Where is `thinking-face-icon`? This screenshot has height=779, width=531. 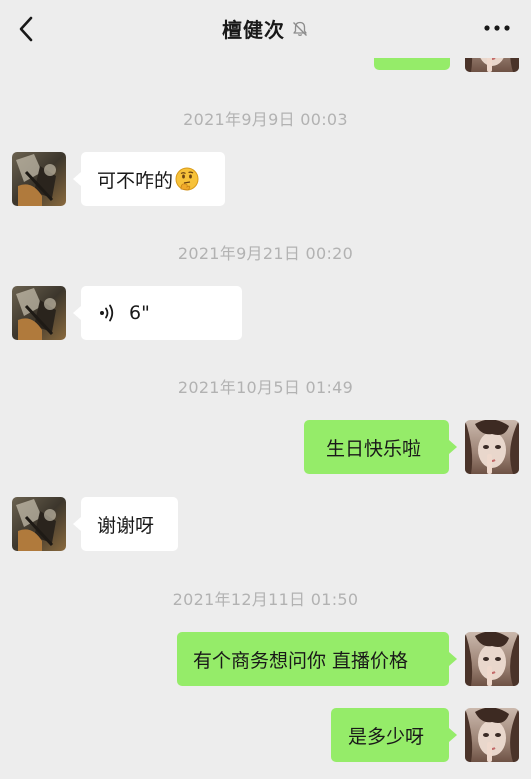 thinking-face-icon is located at coordinates (187, 179).